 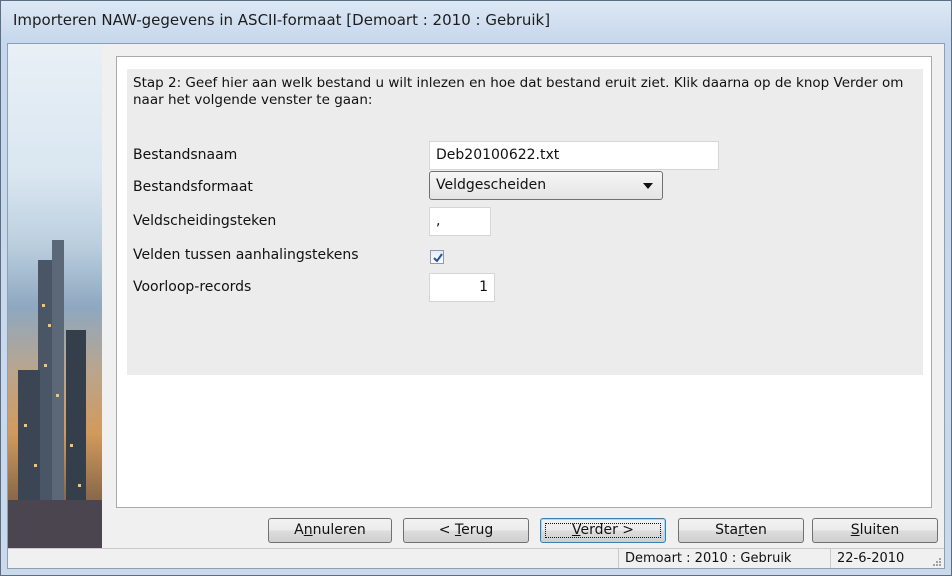 What do you see at coordinates (308, 530) in the screenshot?
I see `annuleren-accesskey: n` at bounding box center [308, 530].